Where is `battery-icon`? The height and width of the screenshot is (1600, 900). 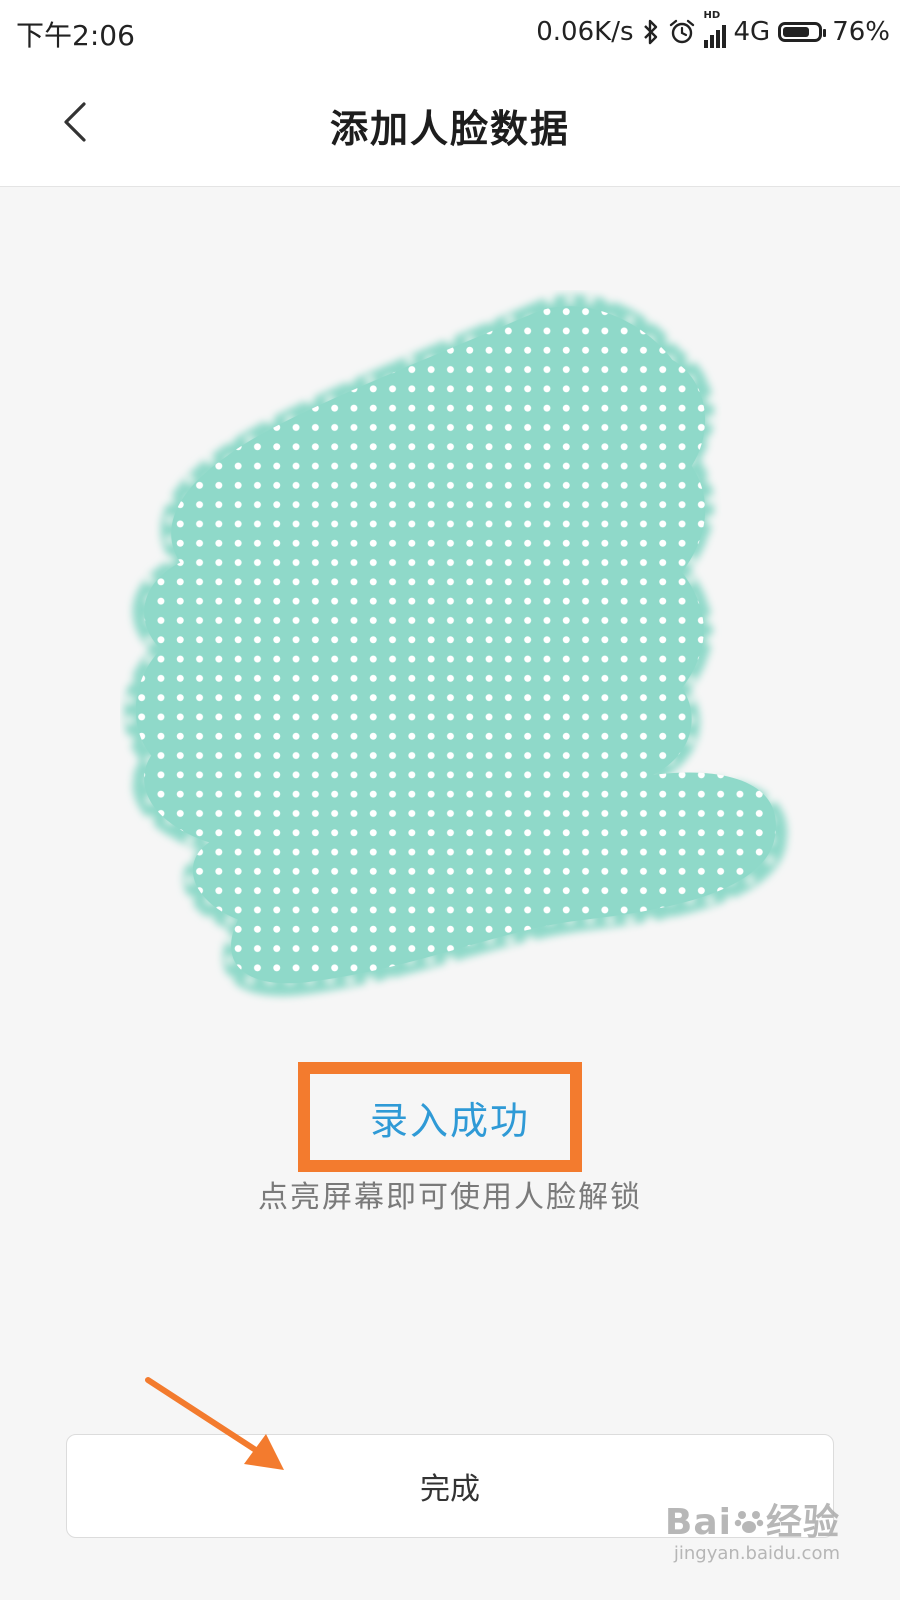
battery-icon is located at coordinates (802, 32).